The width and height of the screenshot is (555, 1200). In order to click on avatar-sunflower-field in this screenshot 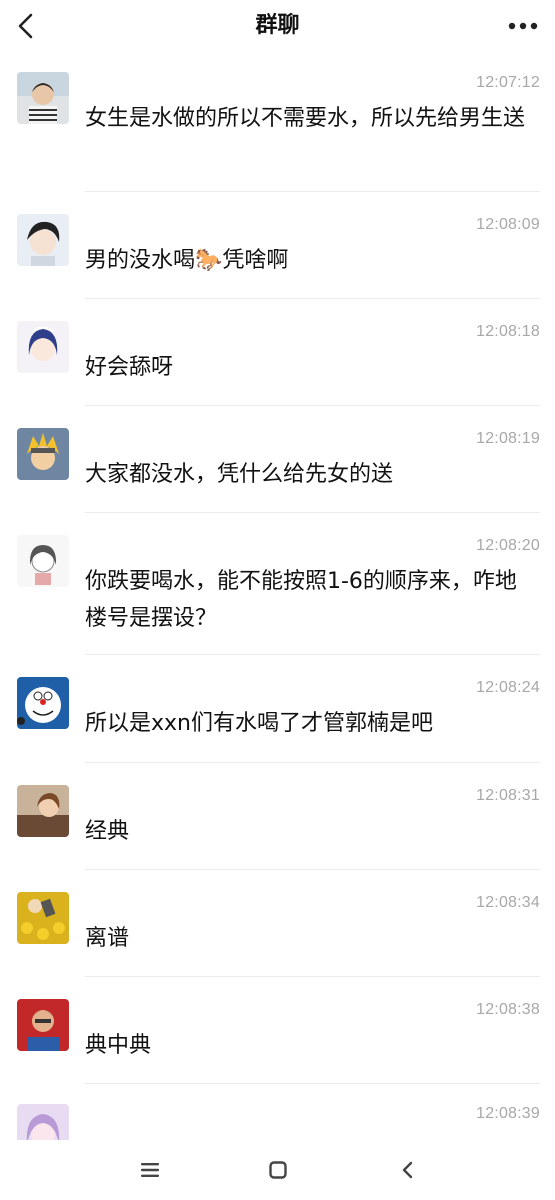, I will do `click(43, 918)`.